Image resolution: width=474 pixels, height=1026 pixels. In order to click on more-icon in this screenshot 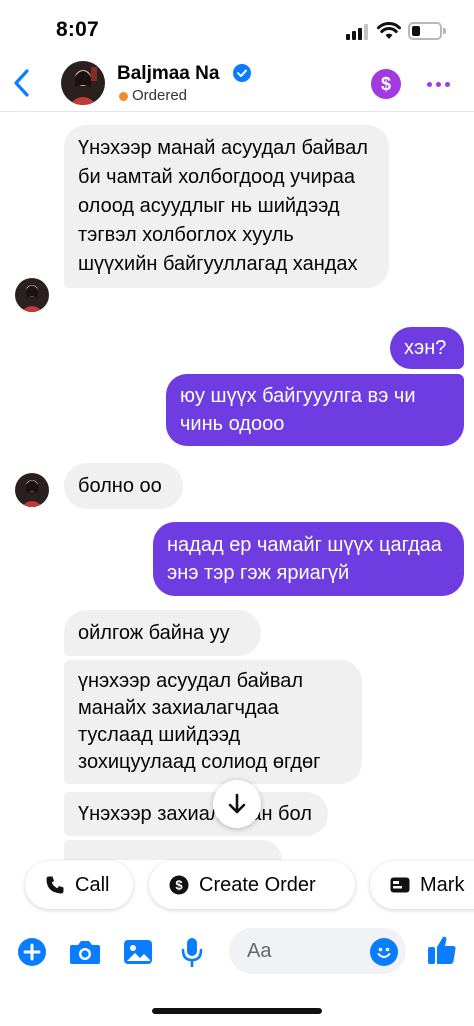, I will do `click(429, 84)`.